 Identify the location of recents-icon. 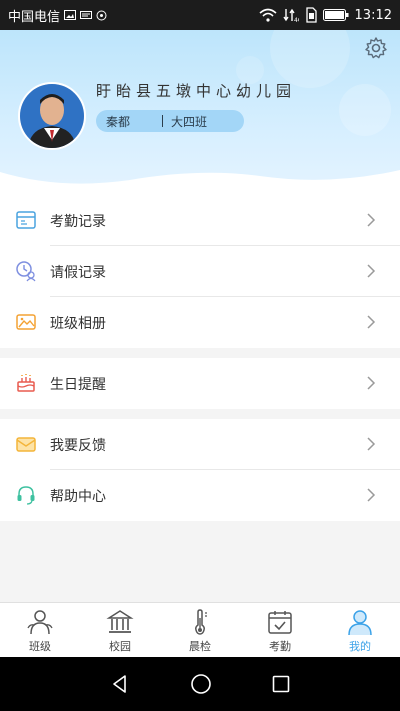
(281, 684).